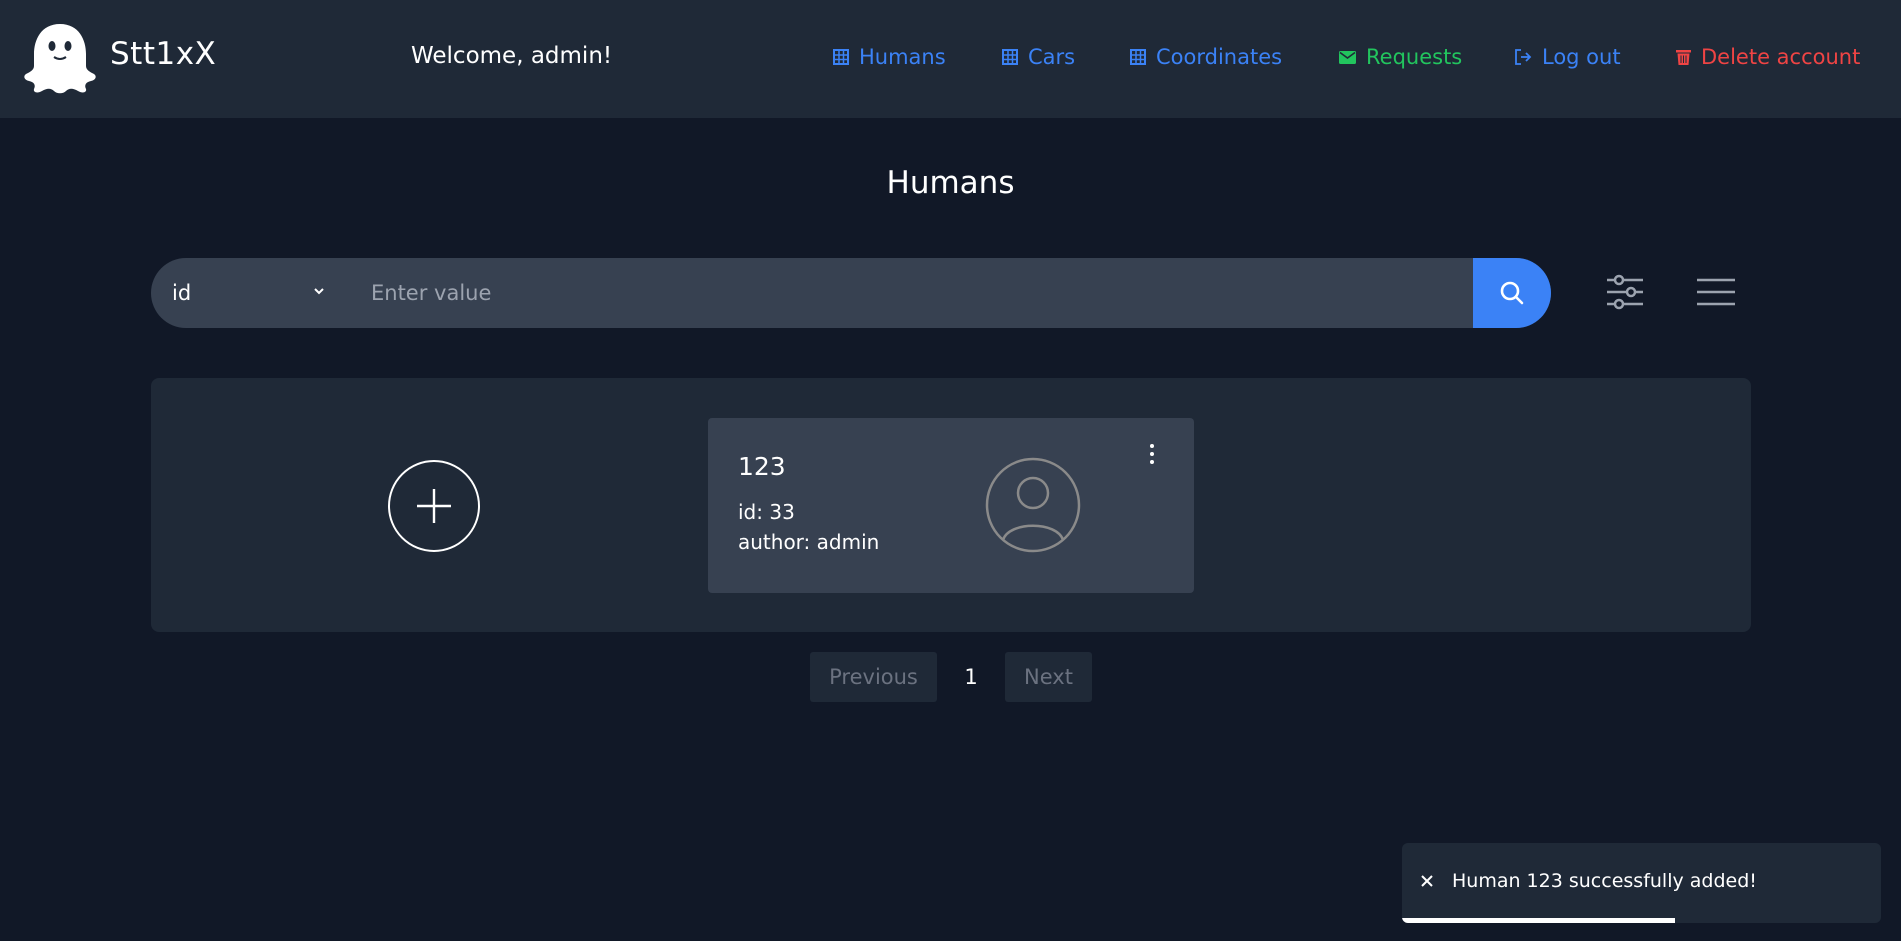 The image size is (1901, 941). What do you see at coordinates (1523, 57) in the screenshot?
I see `logout-icon` at bounding box center [1523, 57].